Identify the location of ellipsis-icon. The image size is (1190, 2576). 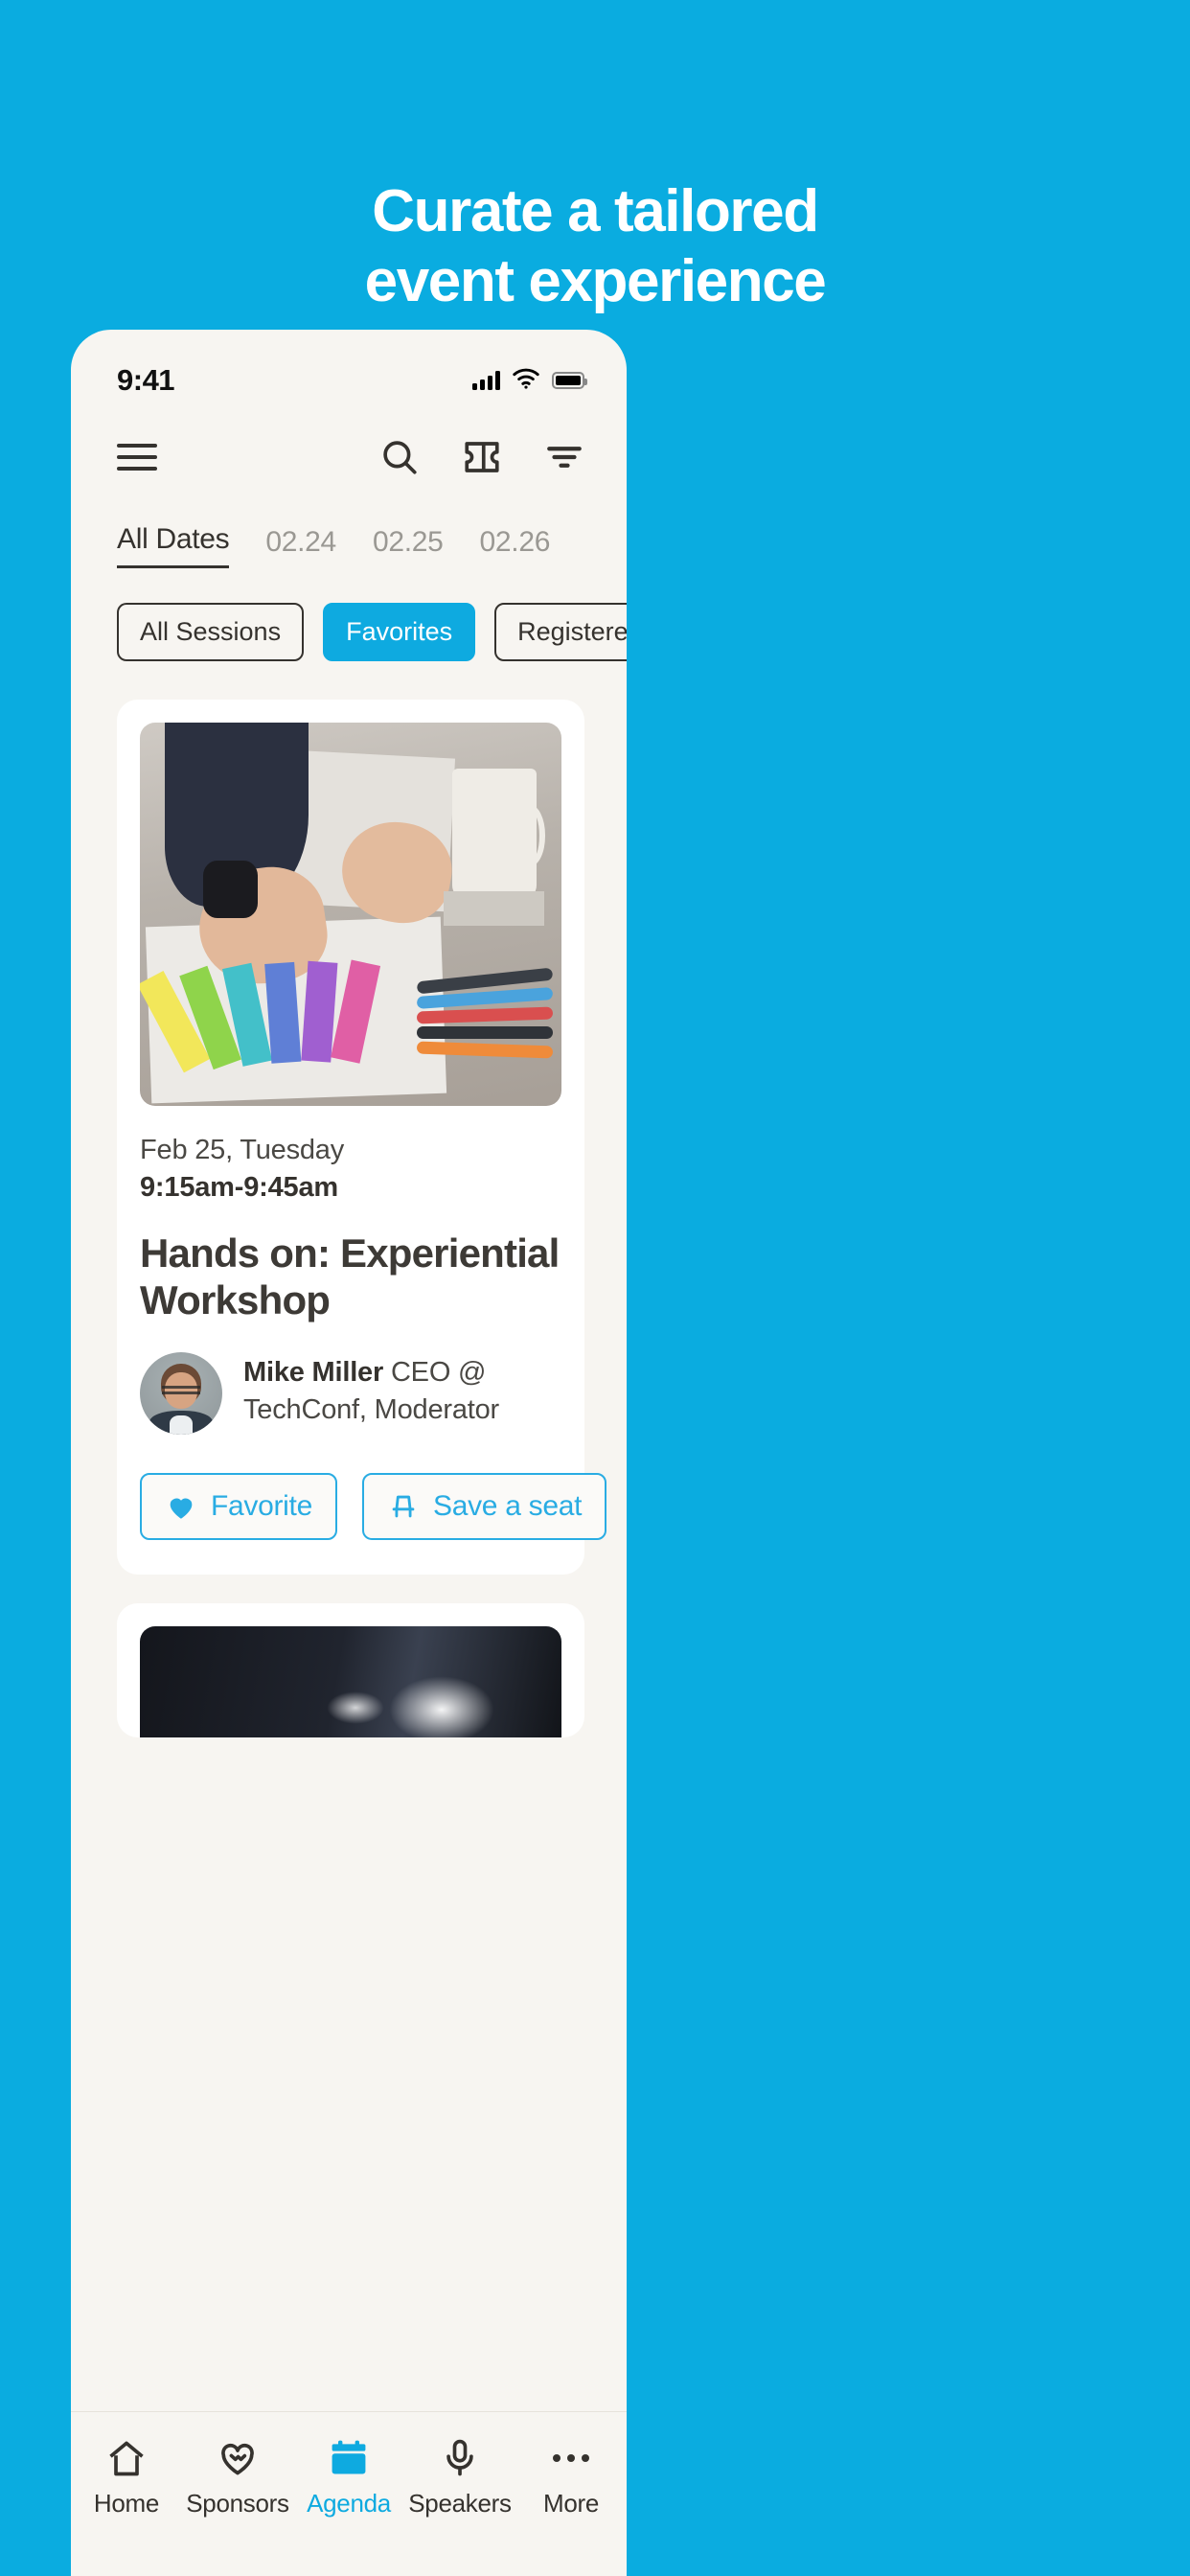
(571, 2458).